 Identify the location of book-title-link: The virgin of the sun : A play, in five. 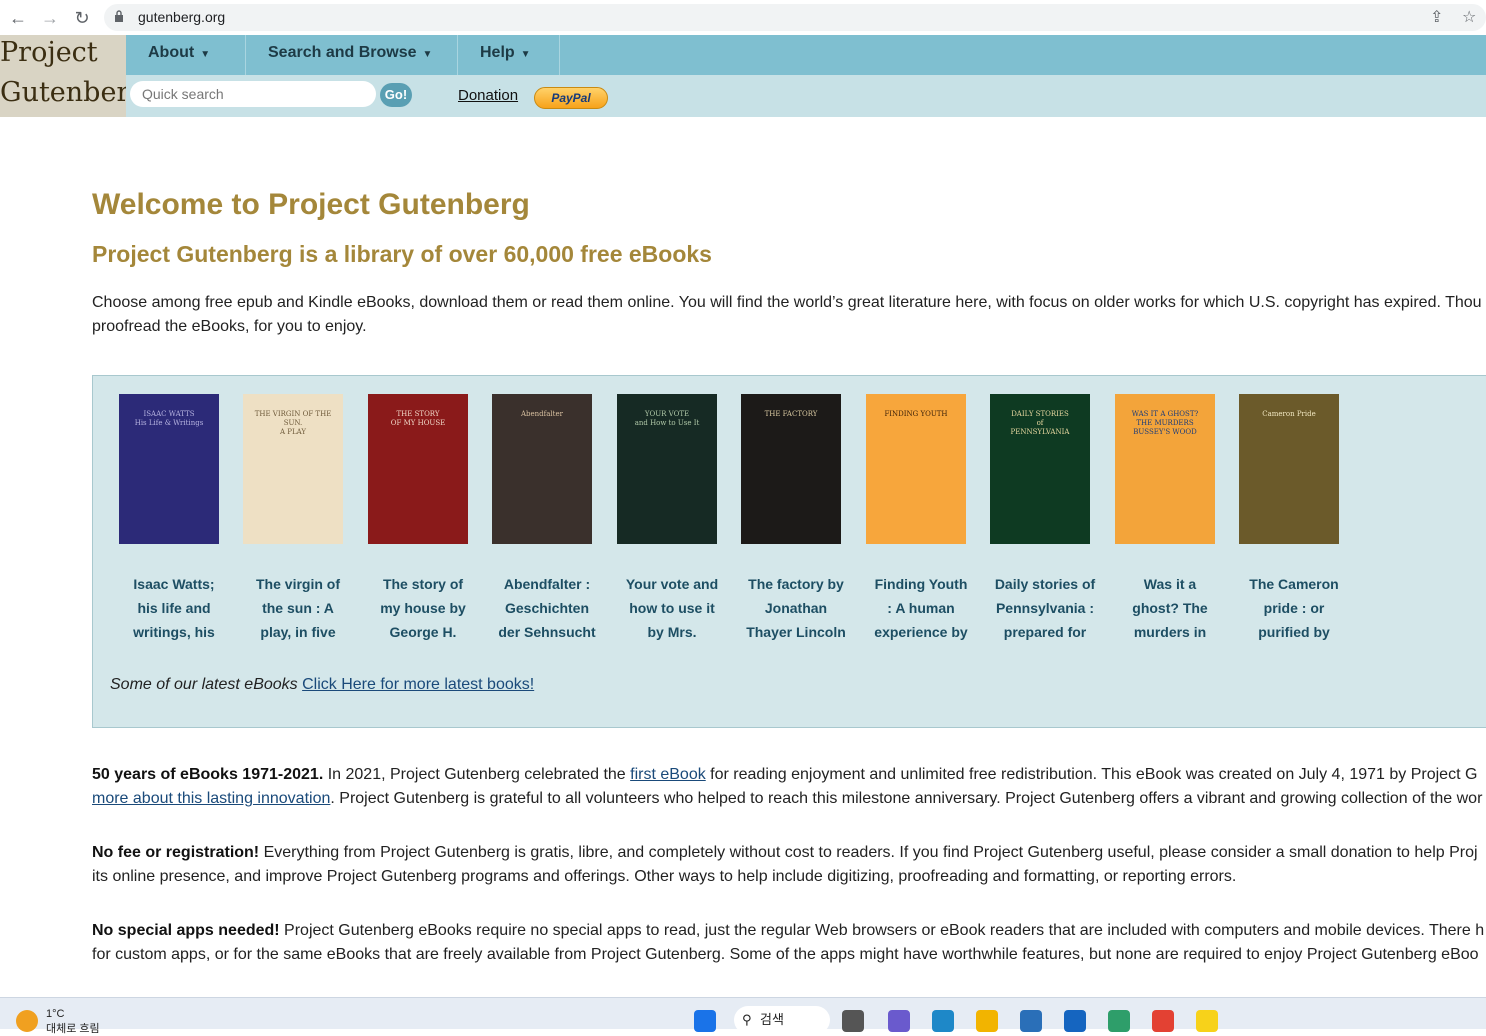
(298, 608).